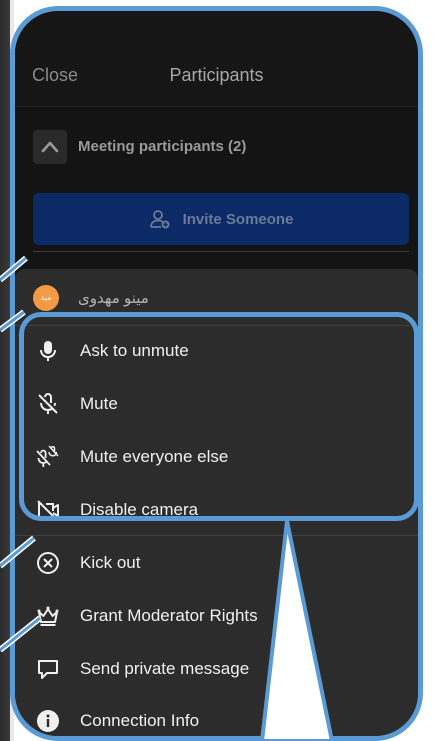 The image size is (433, 741). I want to click on send-private-message-item: Send private message, so click(213, 669).